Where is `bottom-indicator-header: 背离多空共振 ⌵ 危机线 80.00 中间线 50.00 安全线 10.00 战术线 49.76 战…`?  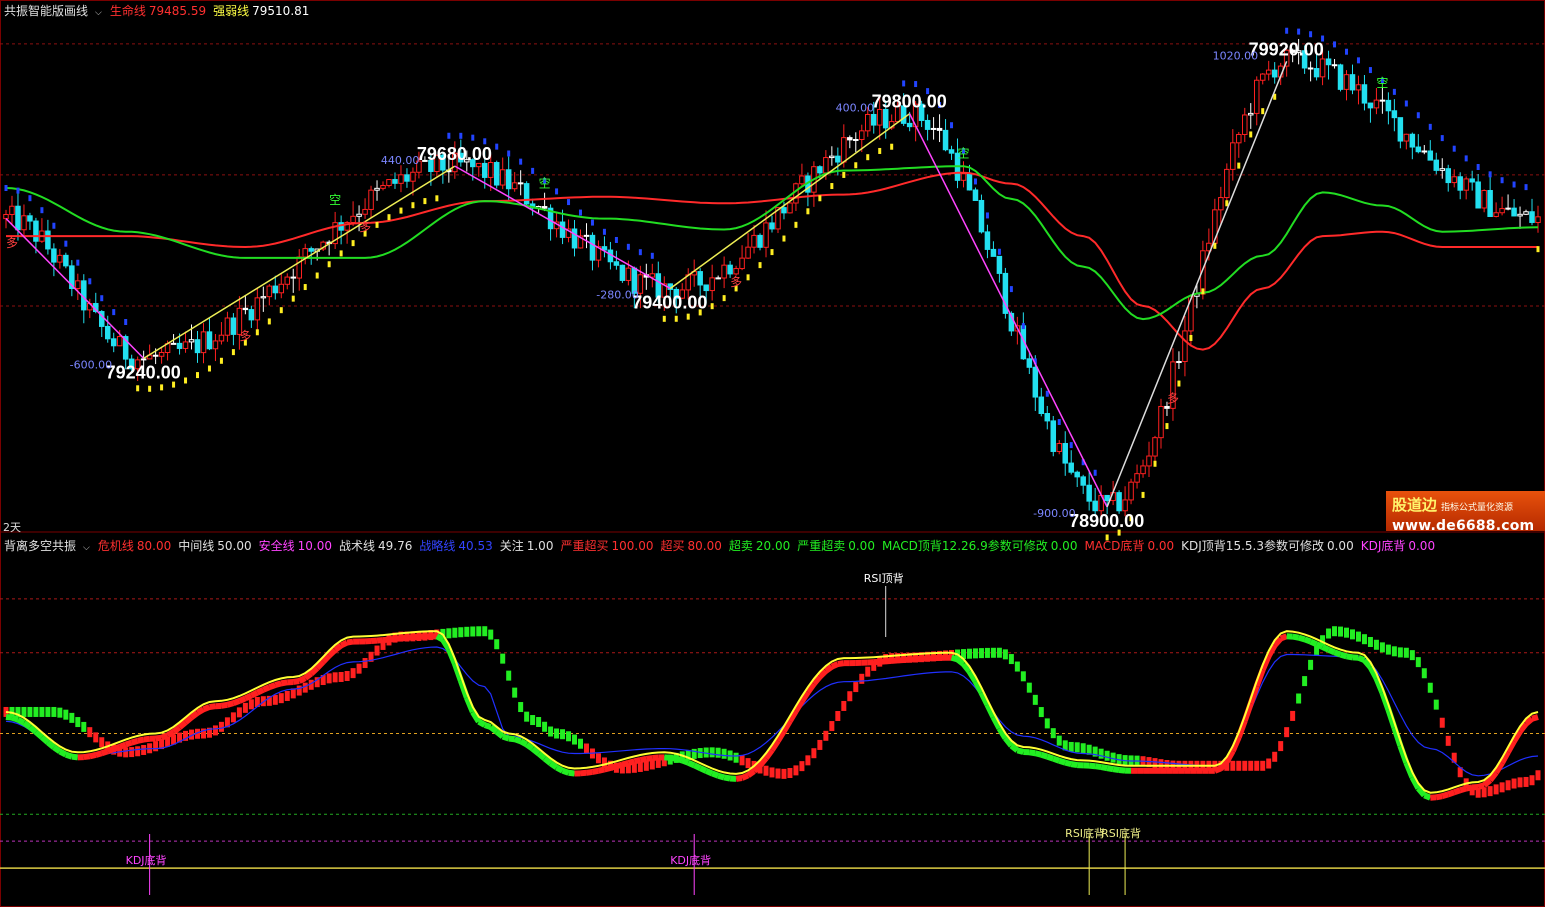
bottom-indicator-header: 背离多空共振 ⌵ 危机线 80.00 中间线 50.00 安全线 10.00 战术线 49.76 战… is located at coordinates (726, 546).